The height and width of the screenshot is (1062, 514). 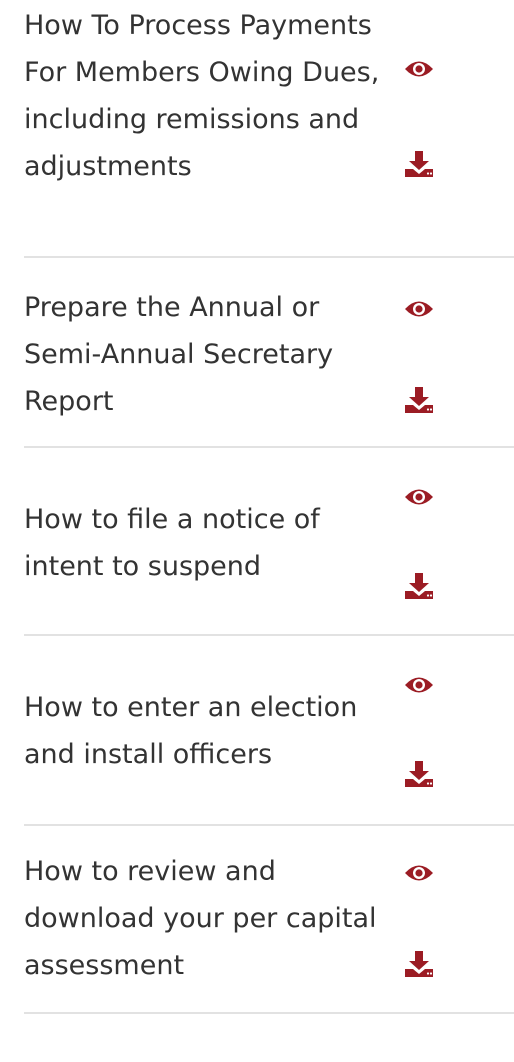 I want to click on divider, so click(x=269, y=1013).